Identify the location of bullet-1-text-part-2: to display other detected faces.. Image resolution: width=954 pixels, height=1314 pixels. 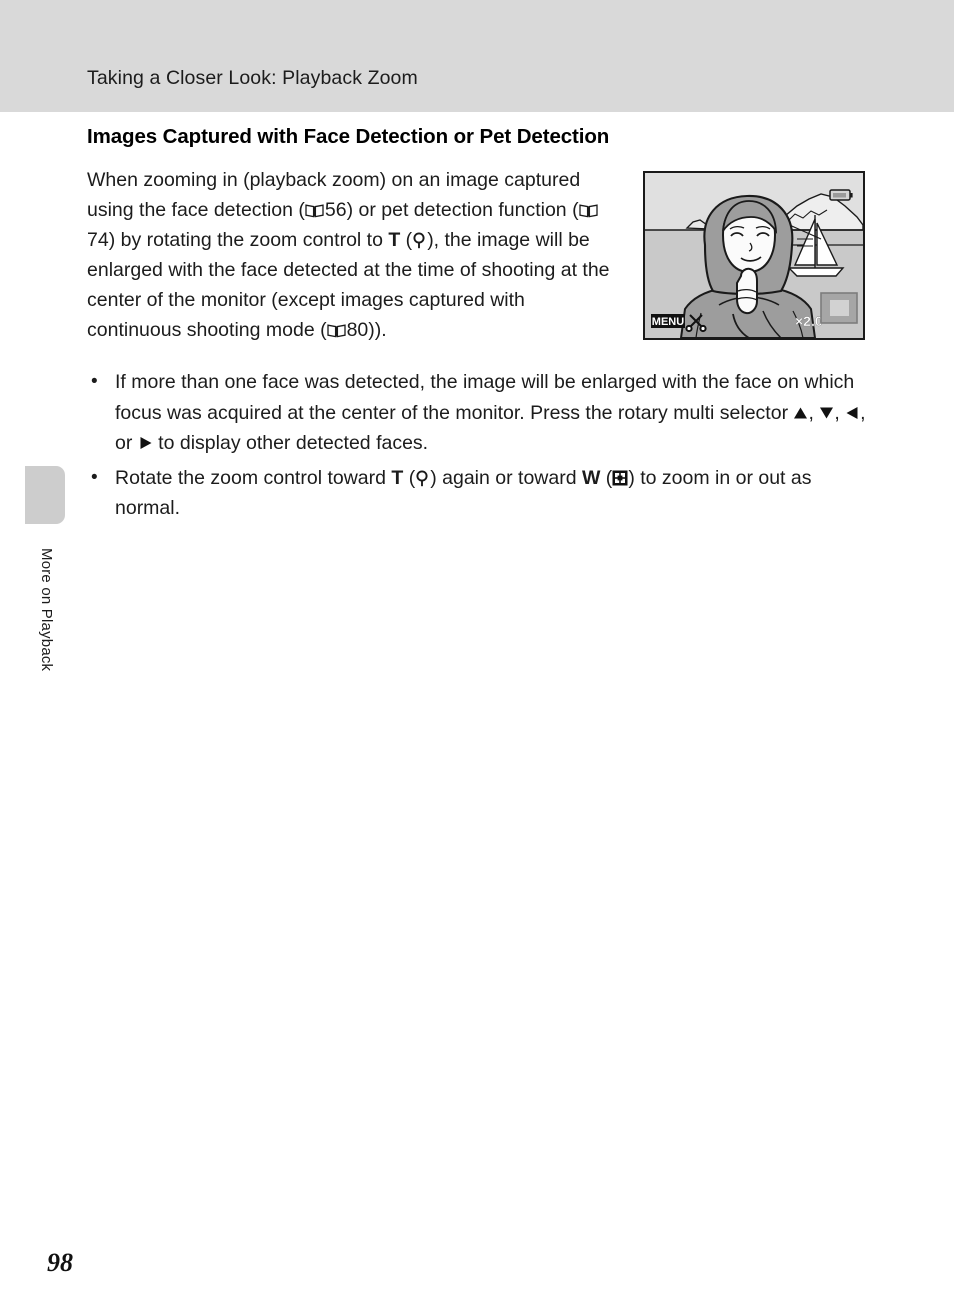
(290, 443).